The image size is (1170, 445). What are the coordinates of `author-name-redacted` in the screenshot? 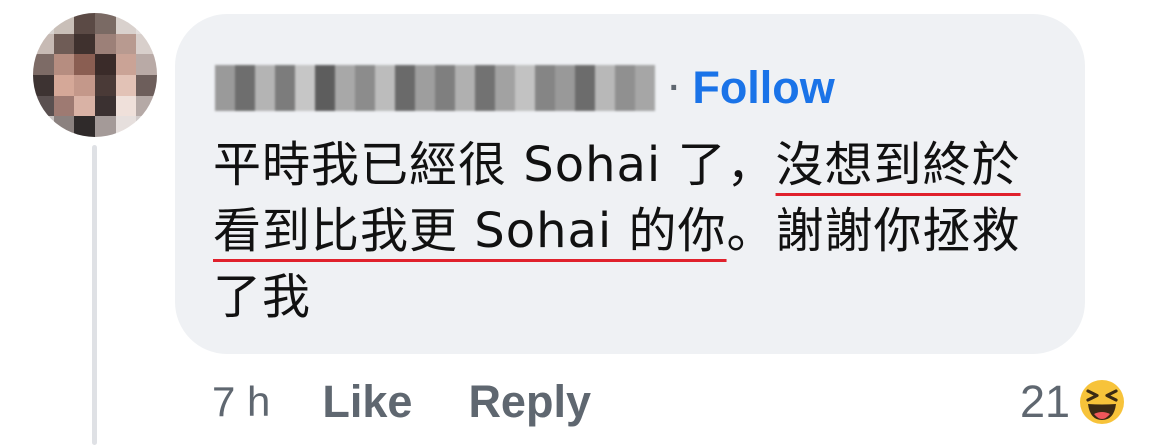 It's located at (435, 88).